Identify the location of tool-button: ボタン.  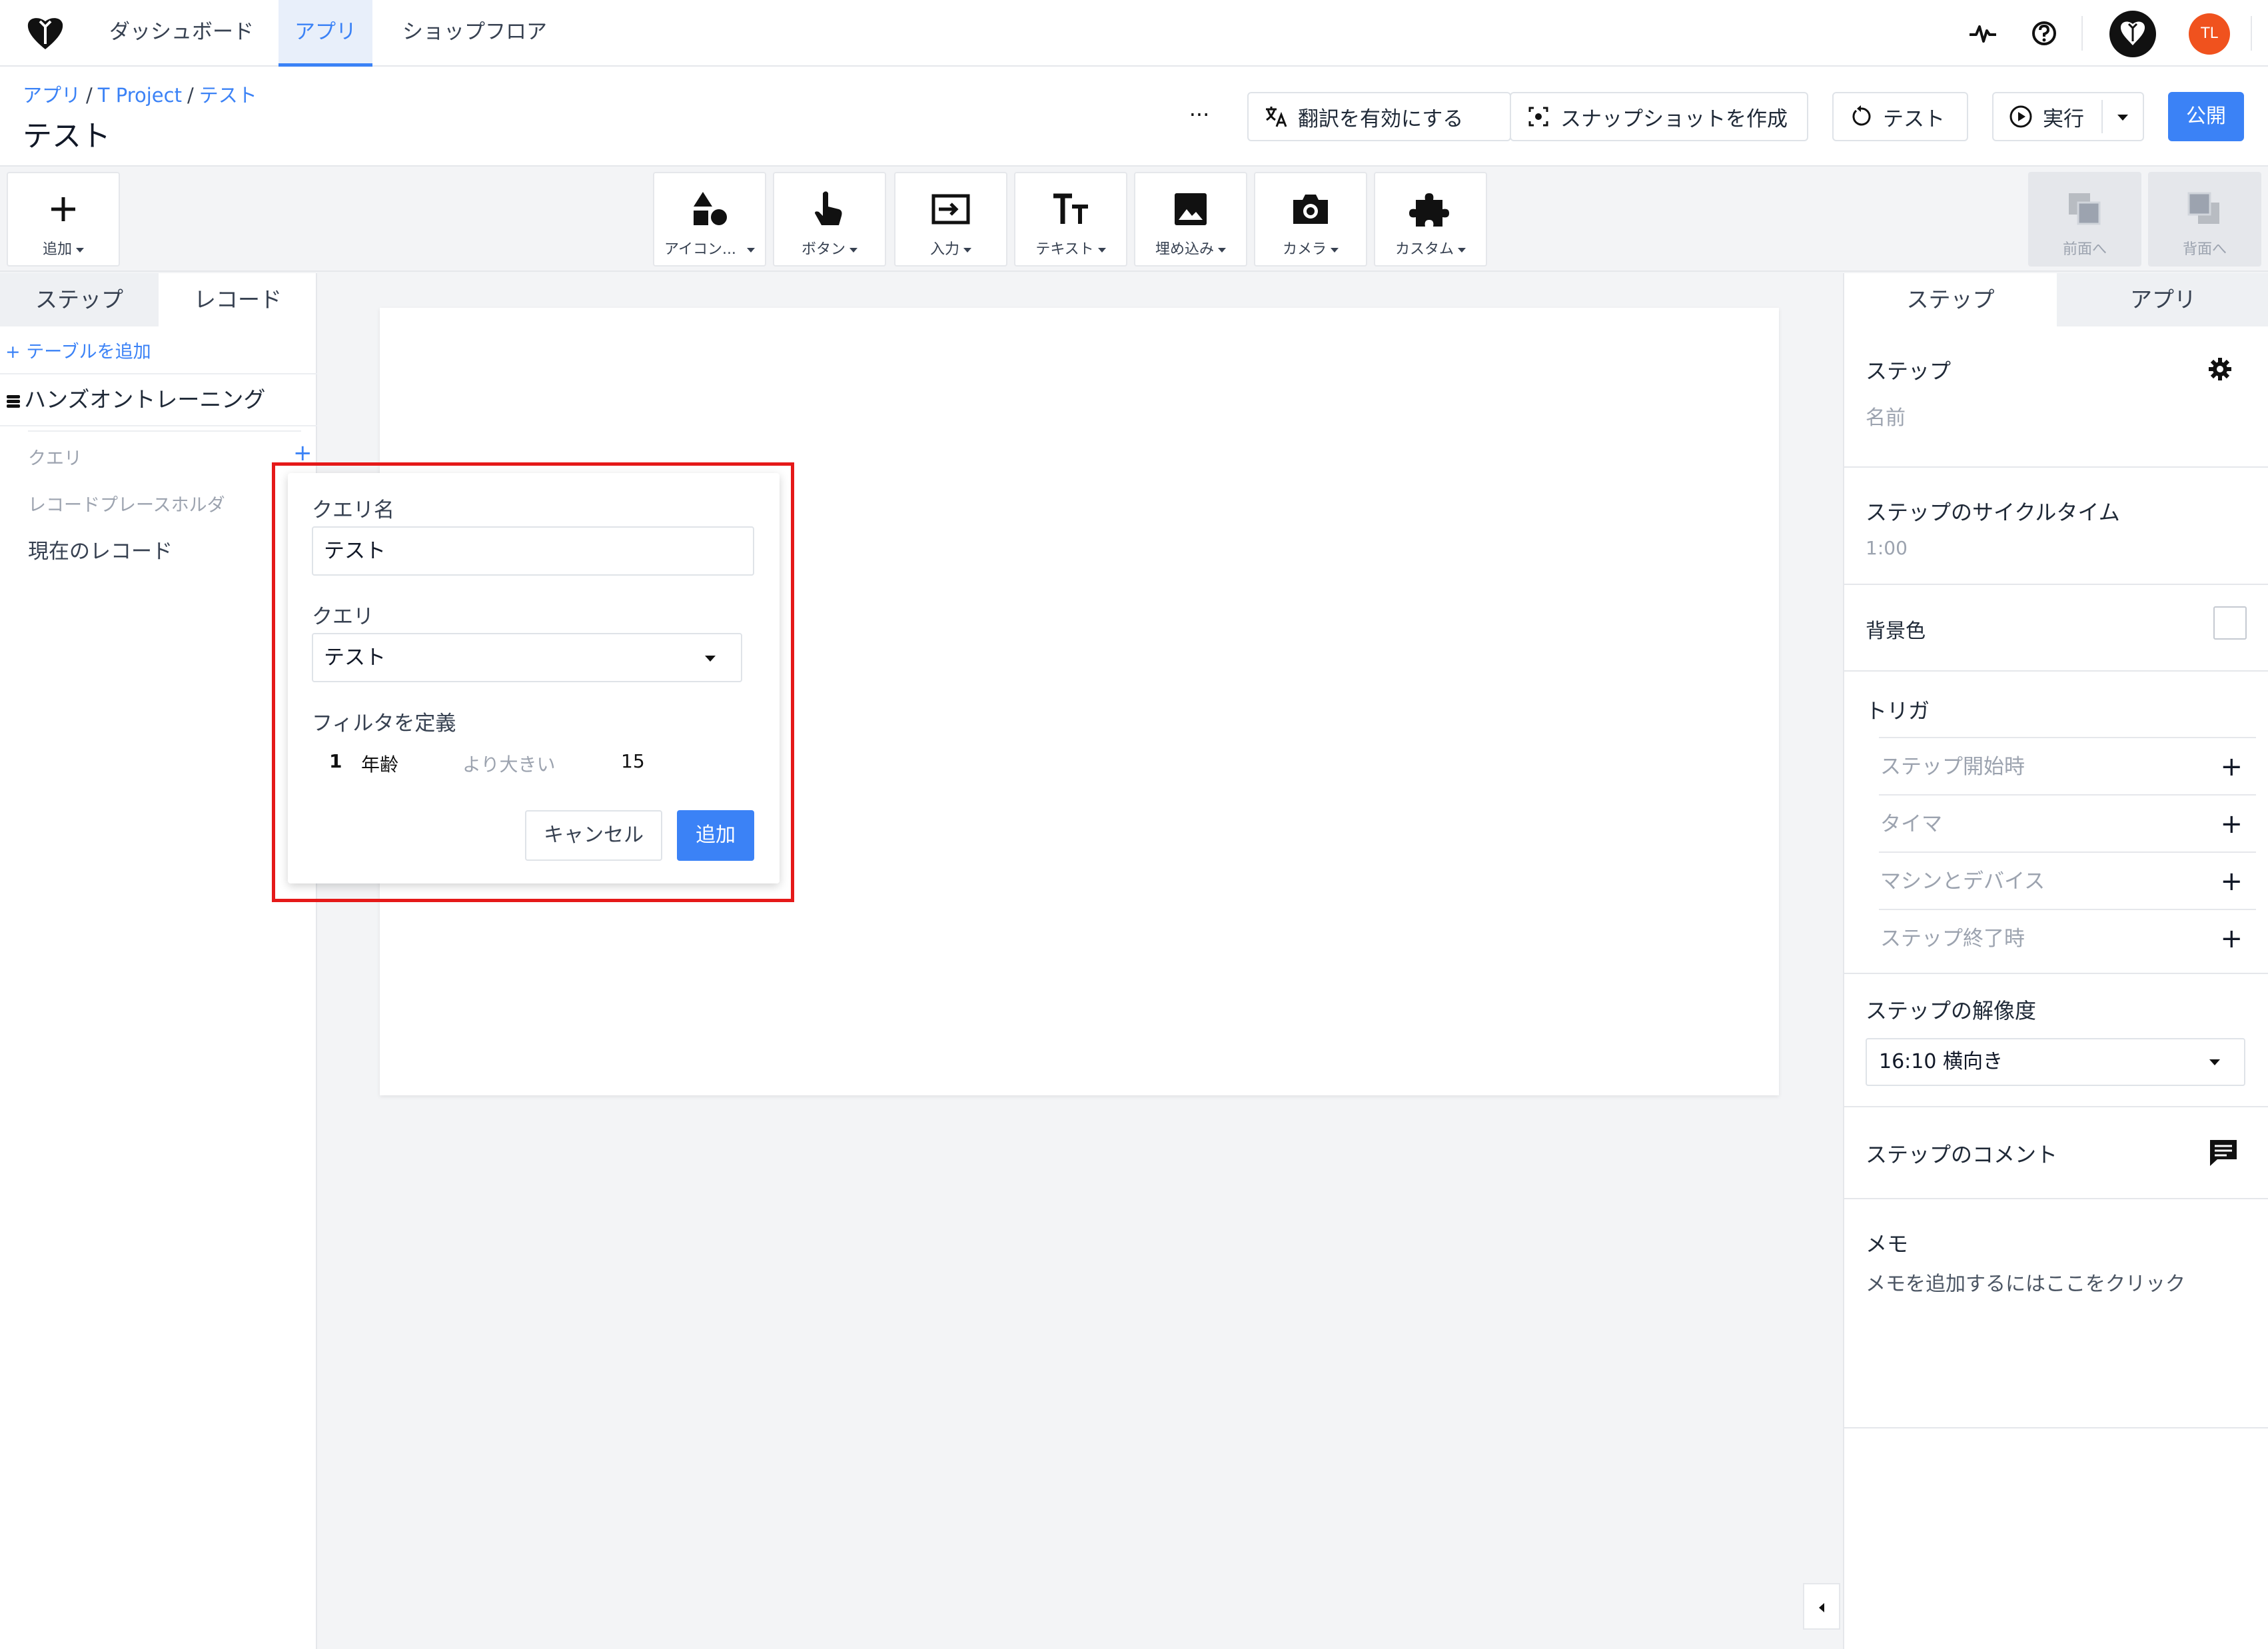
(829, 219).